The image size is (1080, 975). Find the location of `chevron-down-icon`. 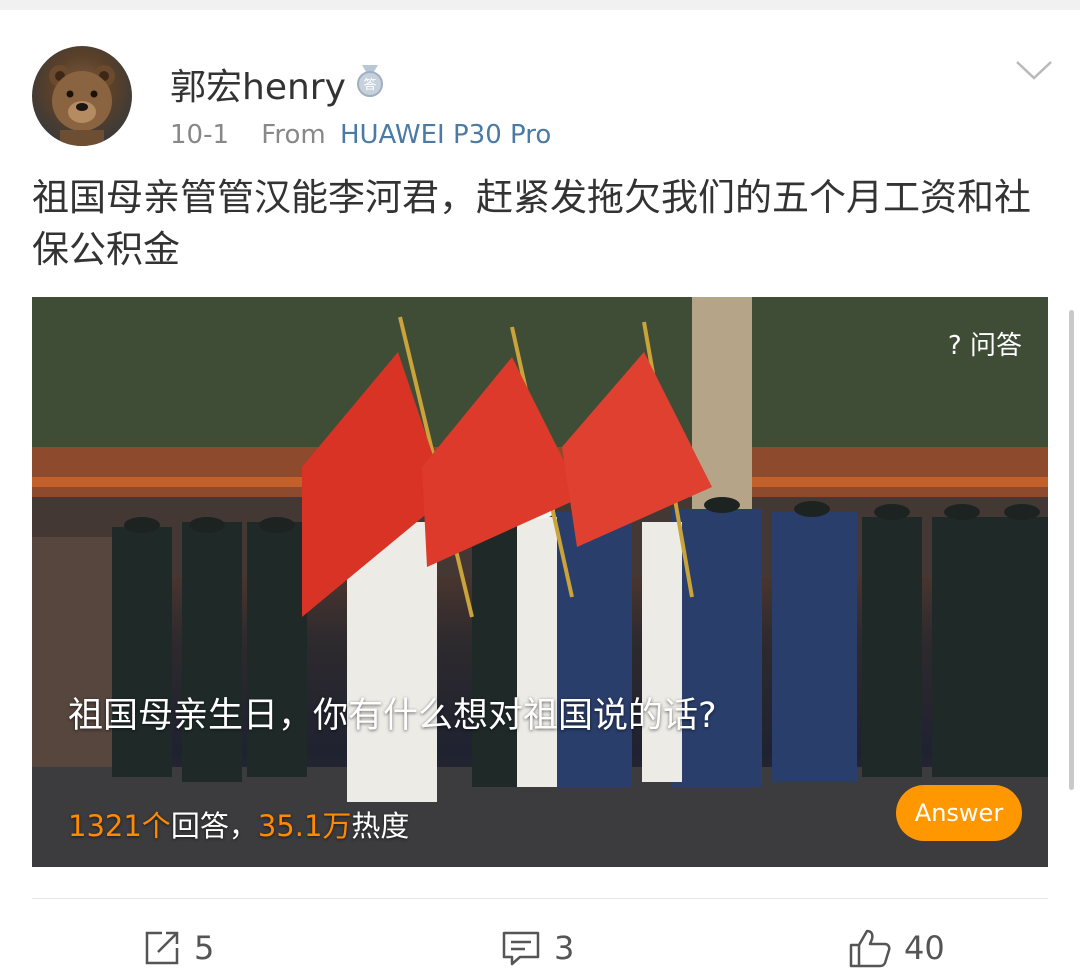

chevron-down-icon is located at coordinates (1034, 71).